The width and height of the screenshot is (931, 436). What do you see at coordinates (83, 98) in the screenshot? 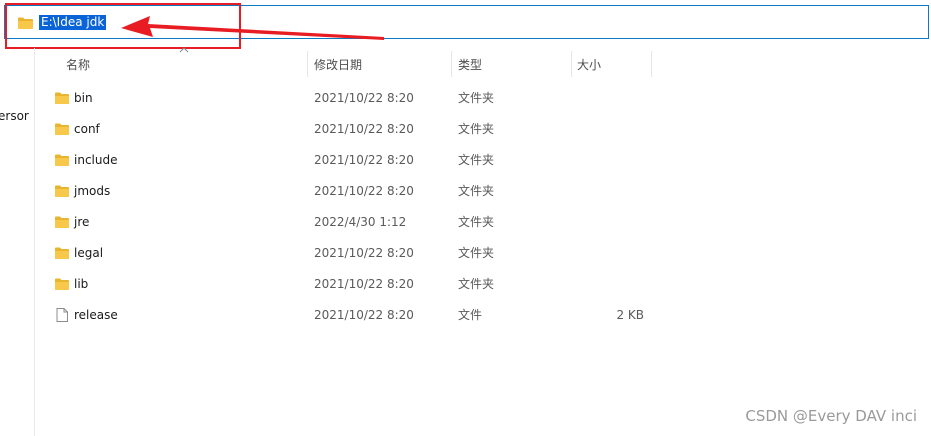
I see `file-name: bin` at bounding box center [83, 98].